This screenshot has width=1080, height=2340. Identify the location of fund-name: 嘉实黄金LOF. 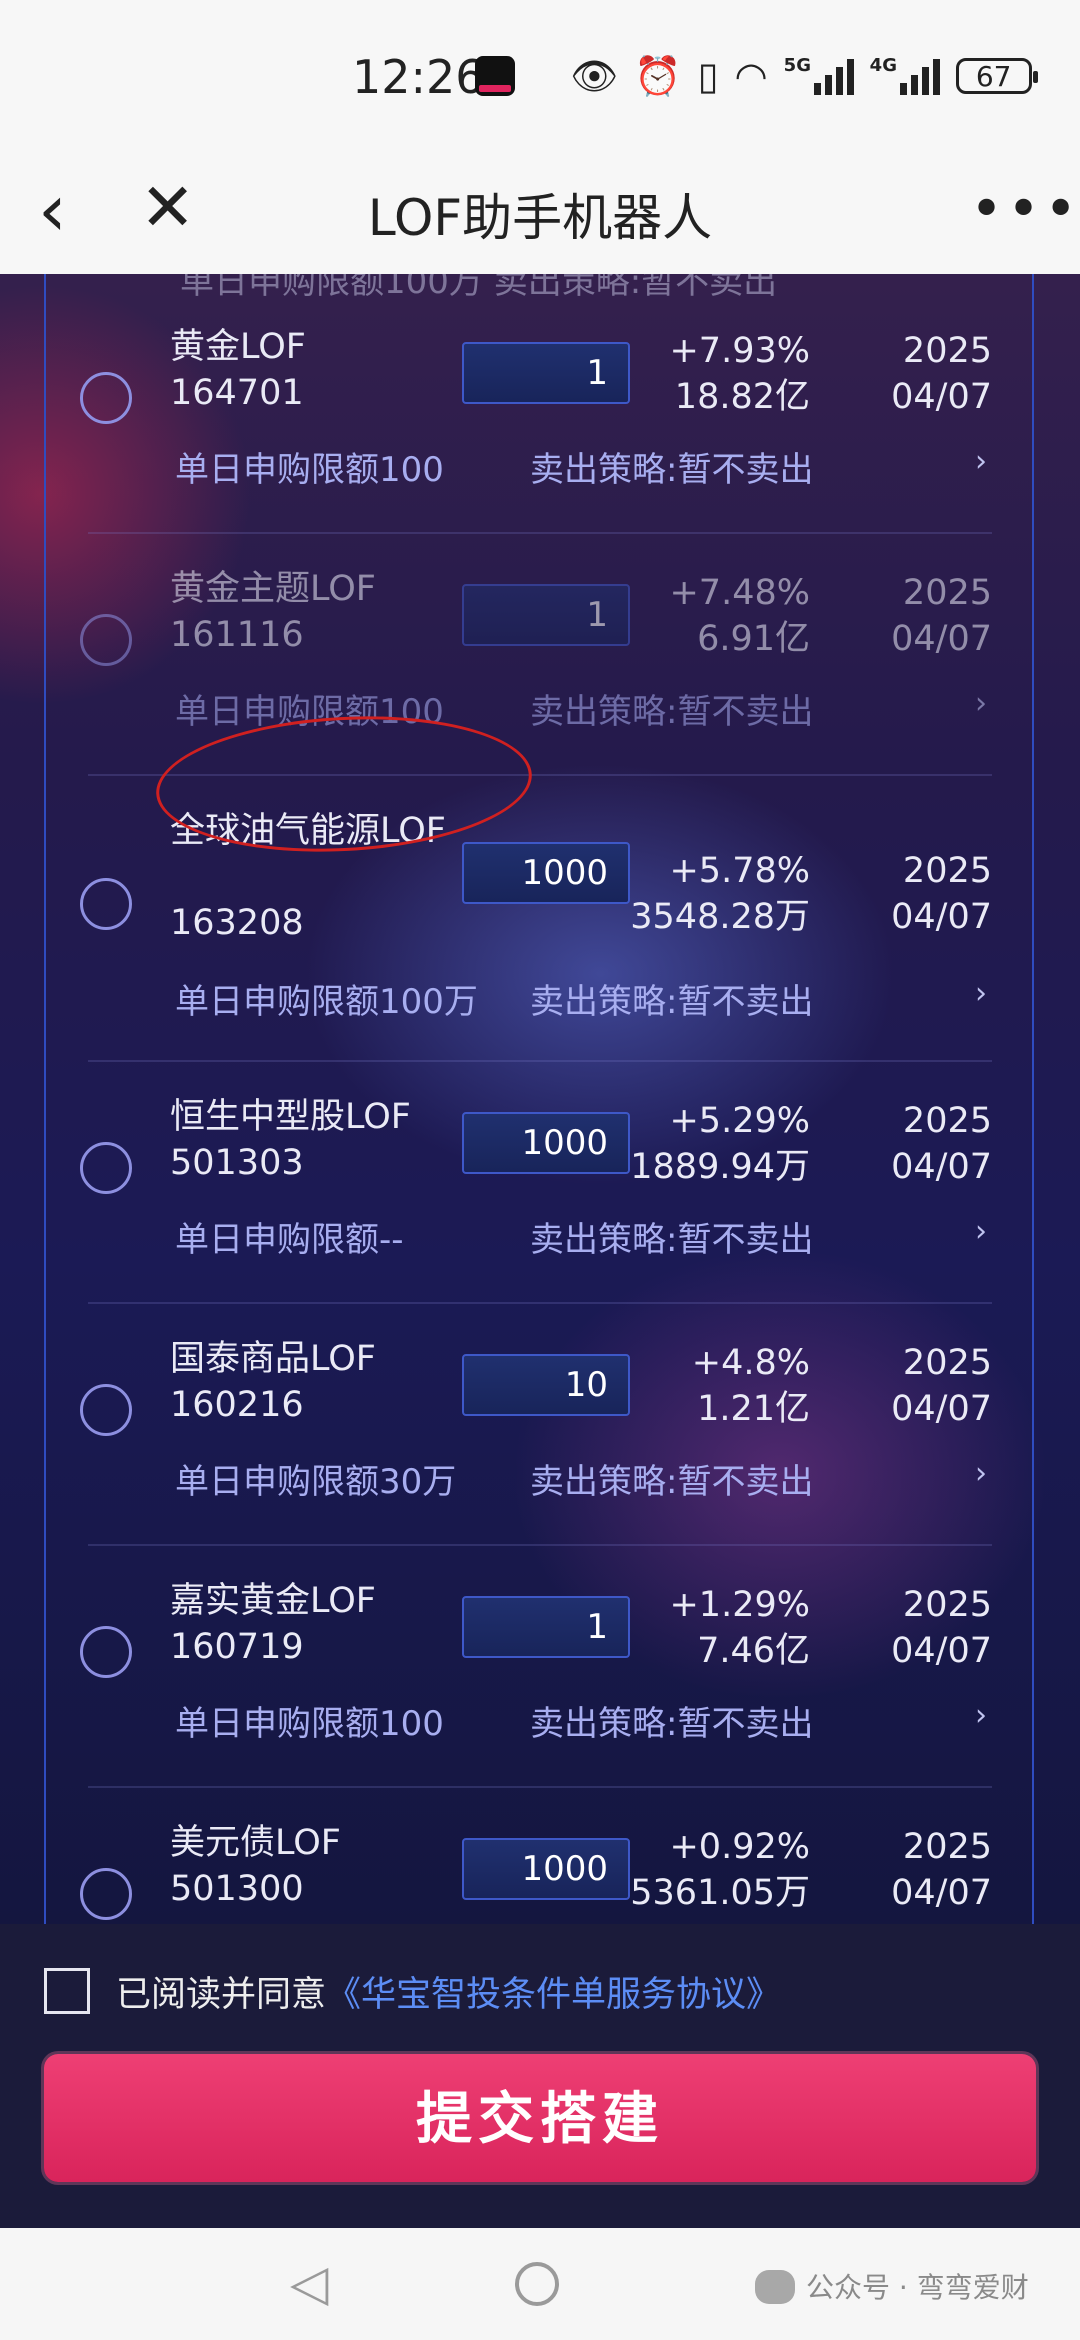
(273, 1601).